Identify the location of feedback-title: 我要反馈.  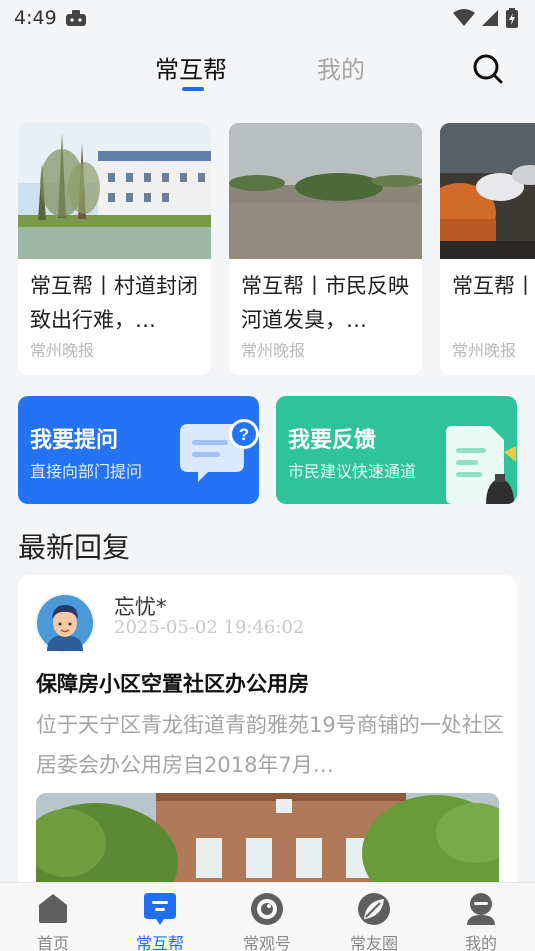
(332, 440).